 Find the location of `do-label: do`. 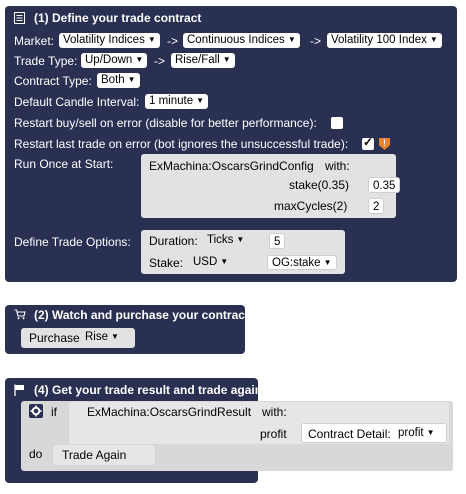

do-label: do is located at coordinates (36, 454).